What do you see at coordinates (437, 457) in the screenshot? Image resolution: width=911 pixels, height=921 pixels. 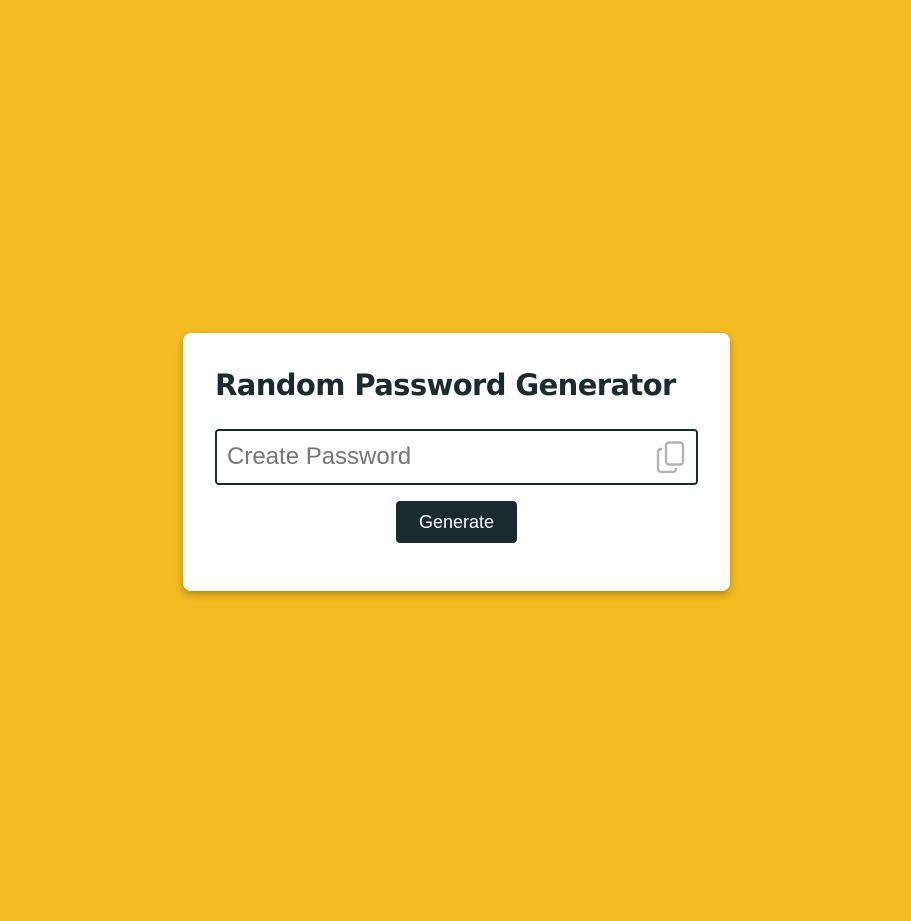 I see `password-input` at bounding box center [437, 457].